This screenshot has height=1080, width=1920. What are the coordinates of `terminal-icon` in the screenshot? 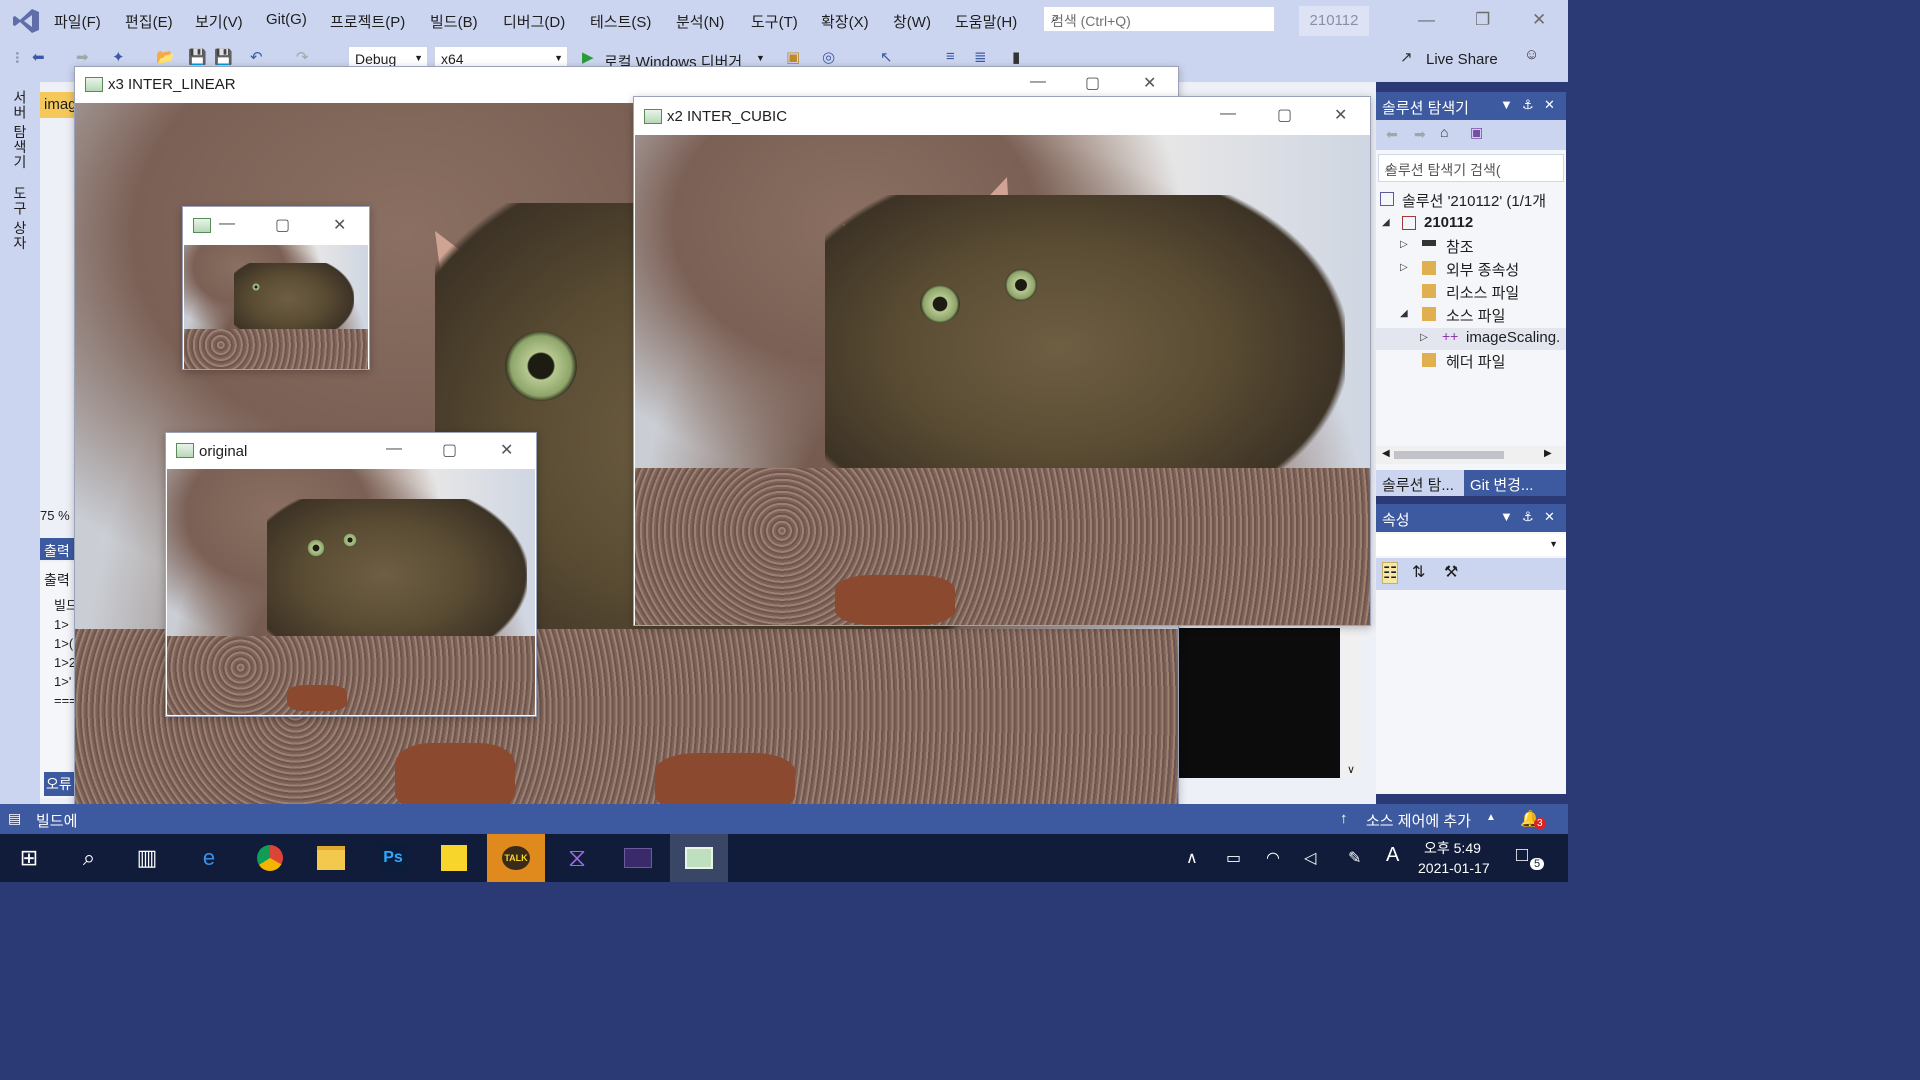 It's located at (638, 858).